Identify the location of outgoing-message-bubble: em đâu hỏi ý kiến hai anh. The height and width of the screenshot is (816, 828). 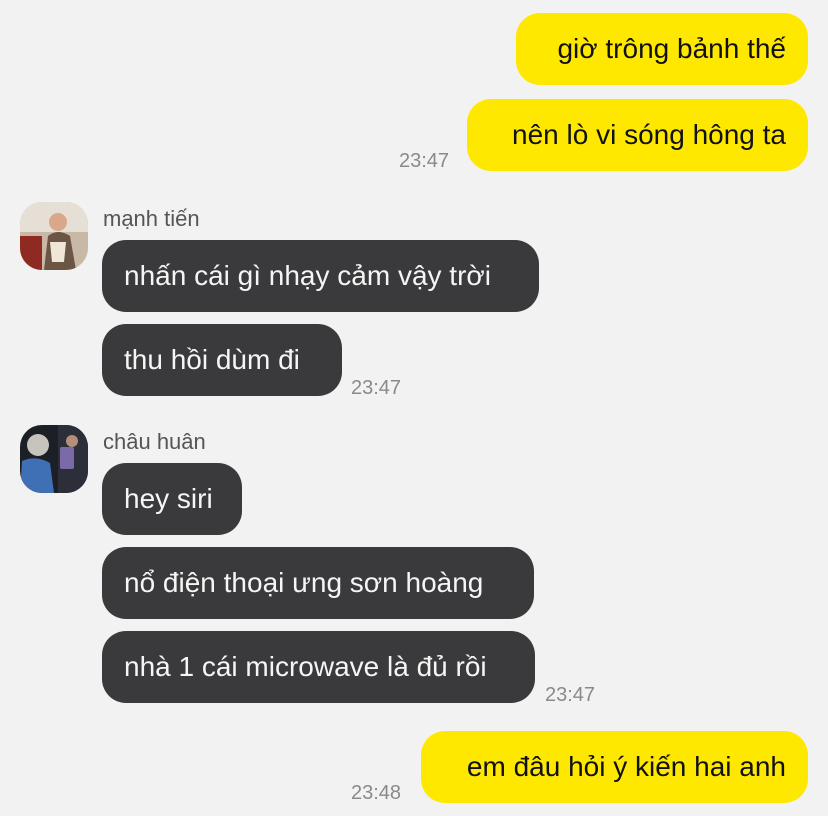
(614, 767).